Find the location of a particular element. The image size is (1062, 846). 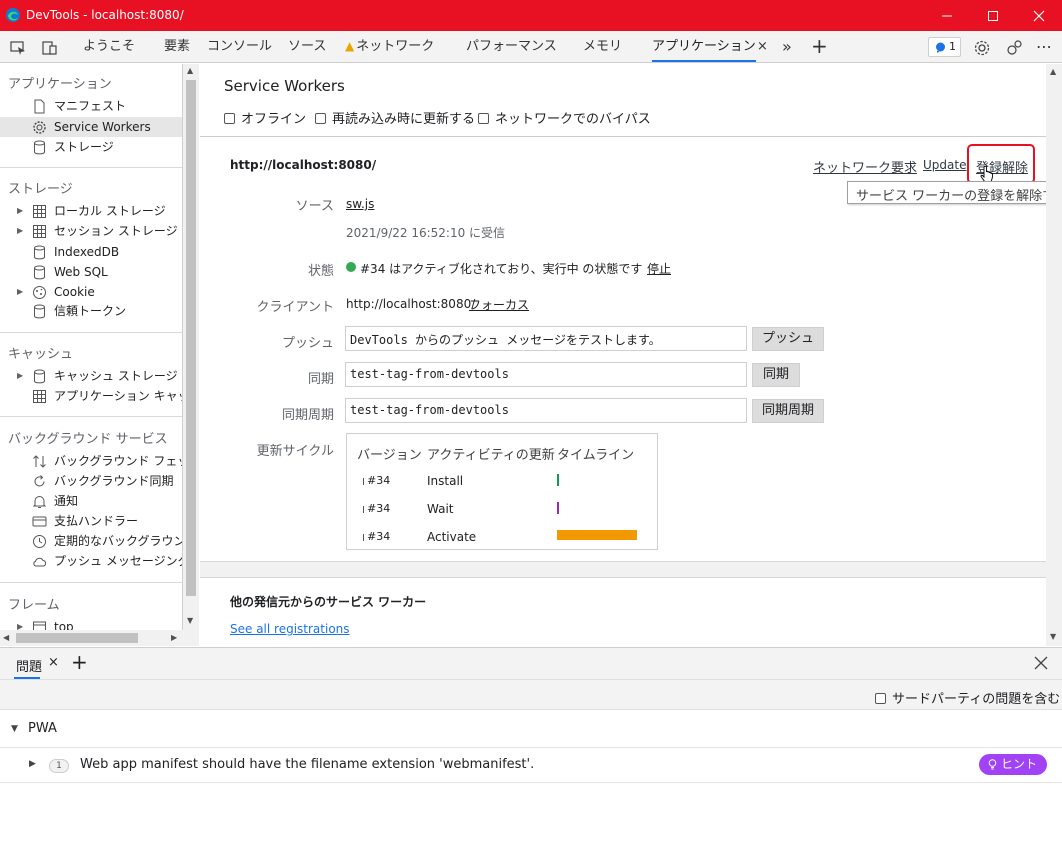

tab-memory: メモリ is located at coordinates (602, 46).